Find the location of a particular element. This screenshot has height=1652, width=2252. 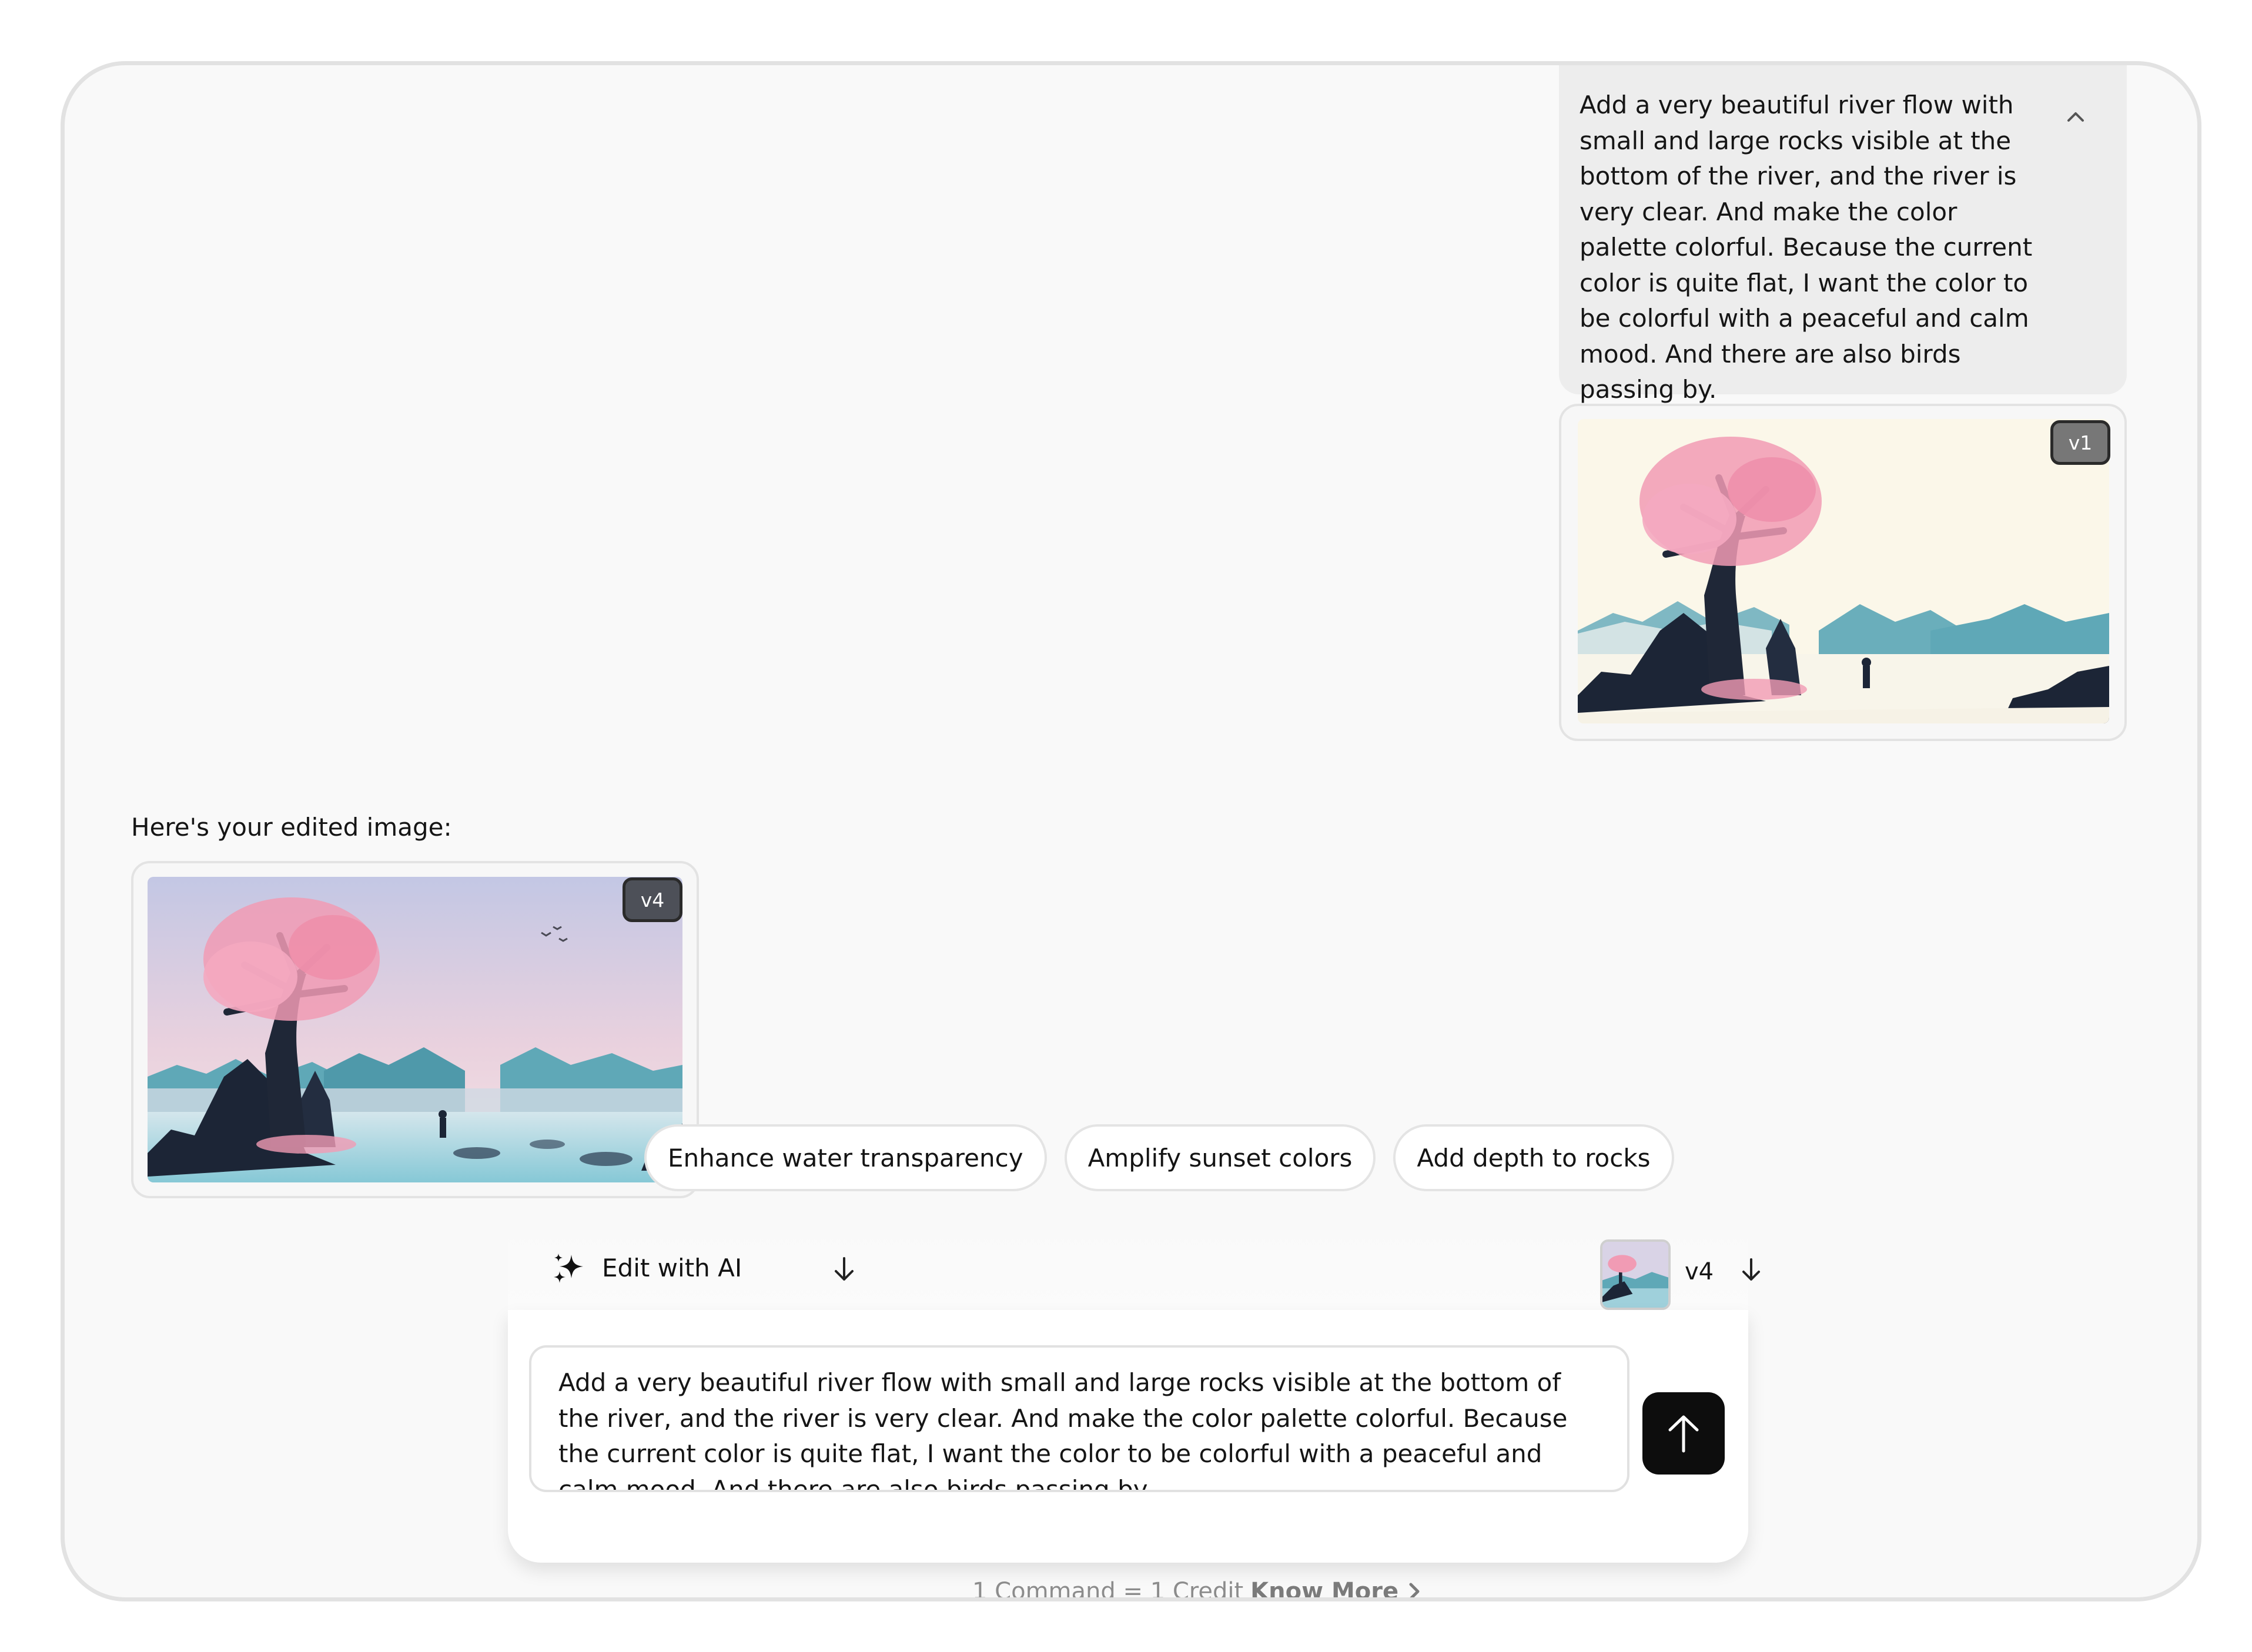

edited-image is located at coordinates (415, 1029).